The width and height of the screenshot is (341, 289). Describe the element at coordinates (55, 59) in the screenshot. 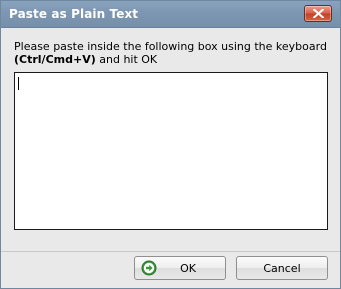

I see `instructions-shortcut: (Ctrl/Cmd+V)` at that location.